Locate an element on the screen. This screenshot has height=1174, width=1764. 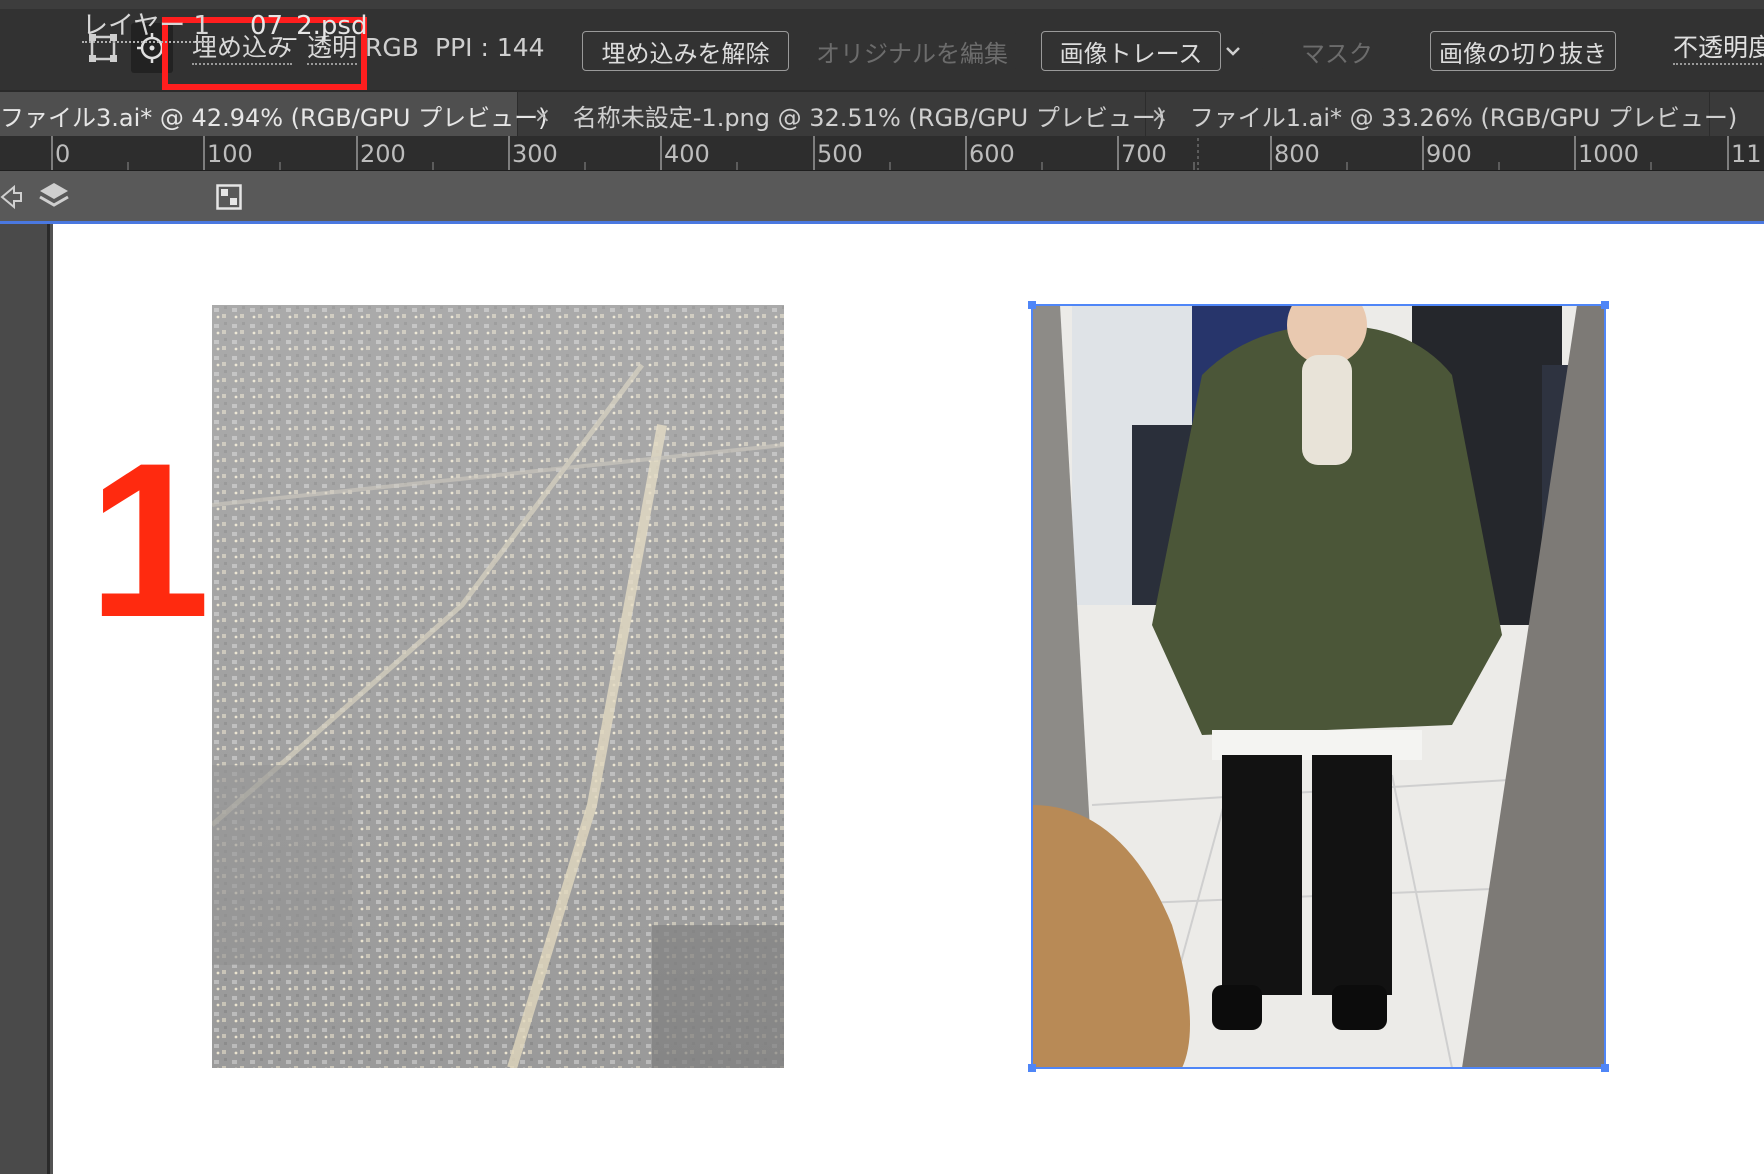
vertical-ruler is located at coordinates (25, 699).